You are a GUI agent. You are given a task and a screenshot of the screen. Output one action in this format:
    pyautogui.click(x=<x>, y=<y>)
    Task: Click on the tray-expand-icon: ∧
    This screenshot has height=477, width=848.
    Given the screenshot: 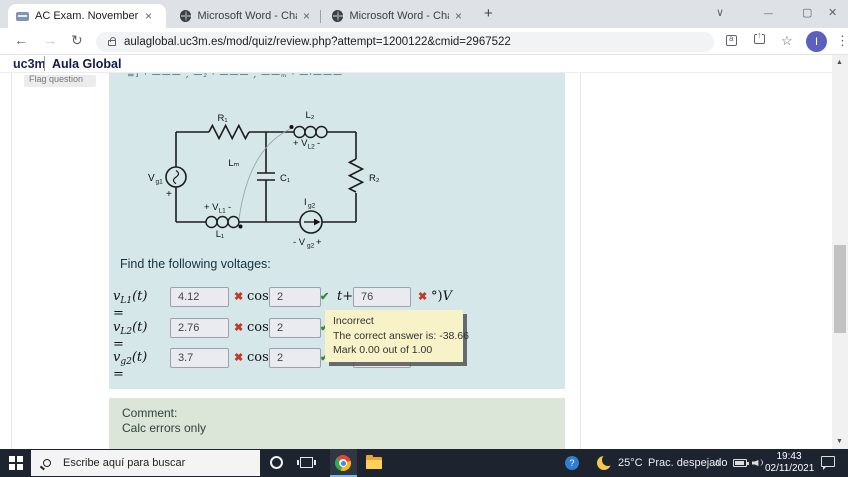 What is the action you would take?
    pyautogui.click(x=717, y=462)
    